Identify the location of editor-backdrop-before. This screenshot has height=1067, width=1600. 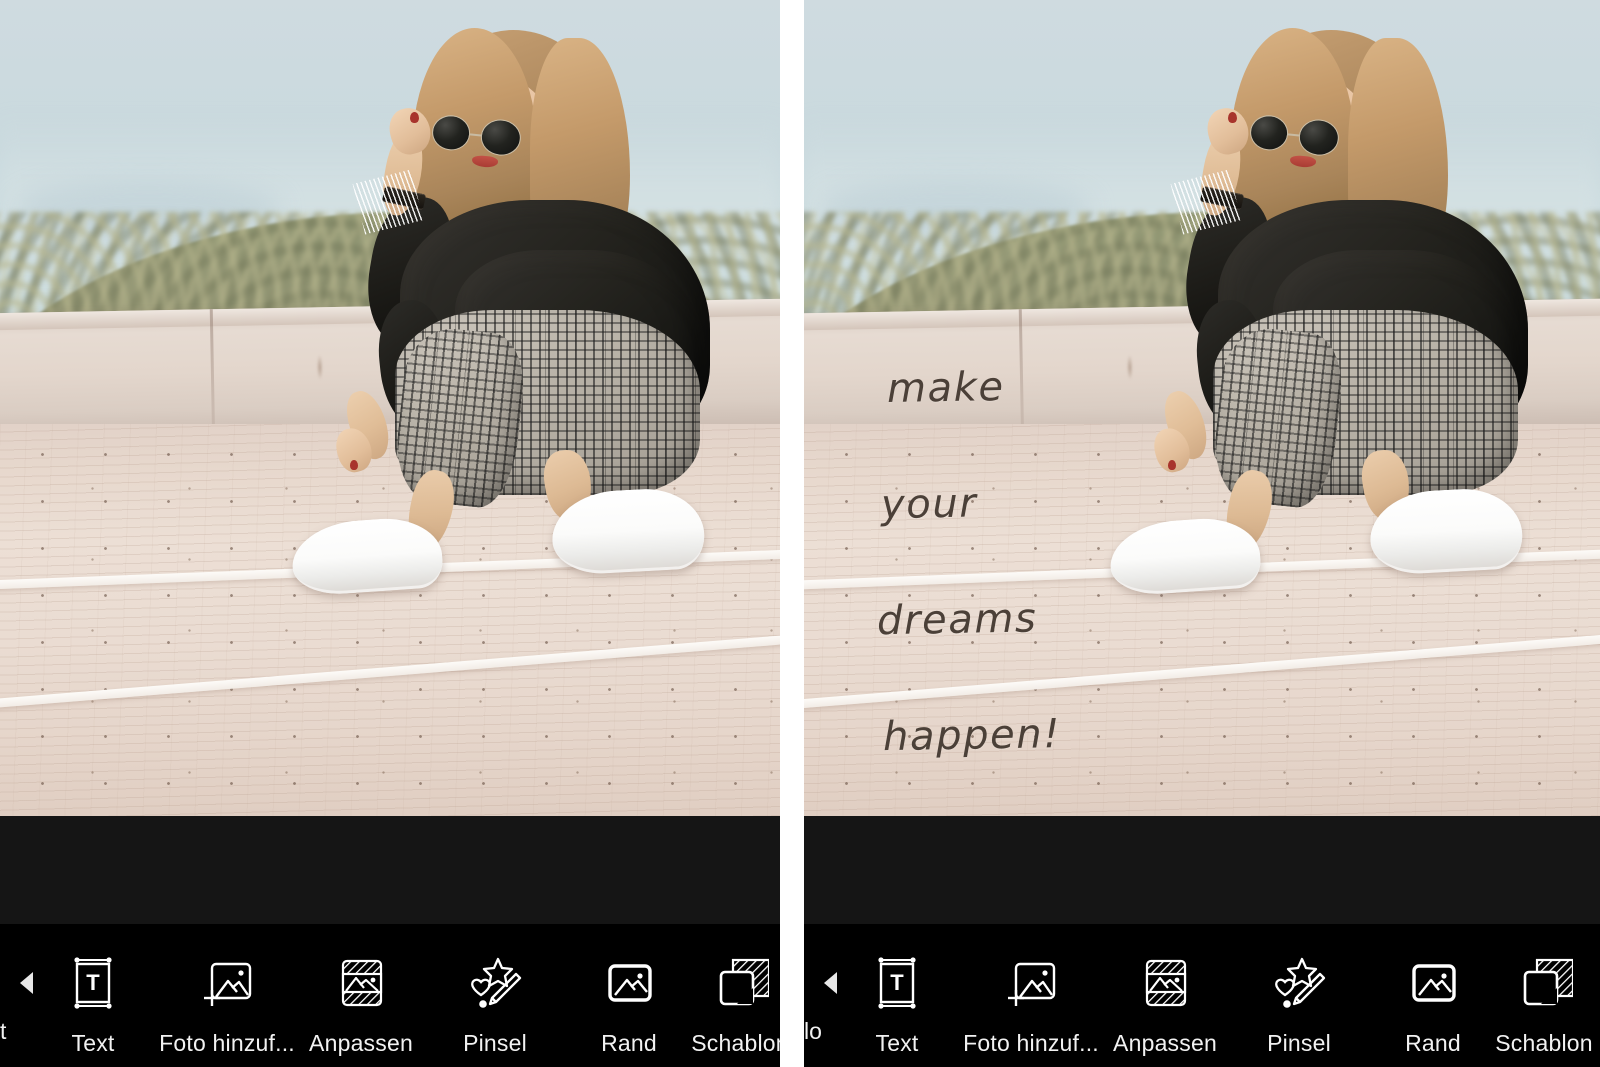
(390, 870).